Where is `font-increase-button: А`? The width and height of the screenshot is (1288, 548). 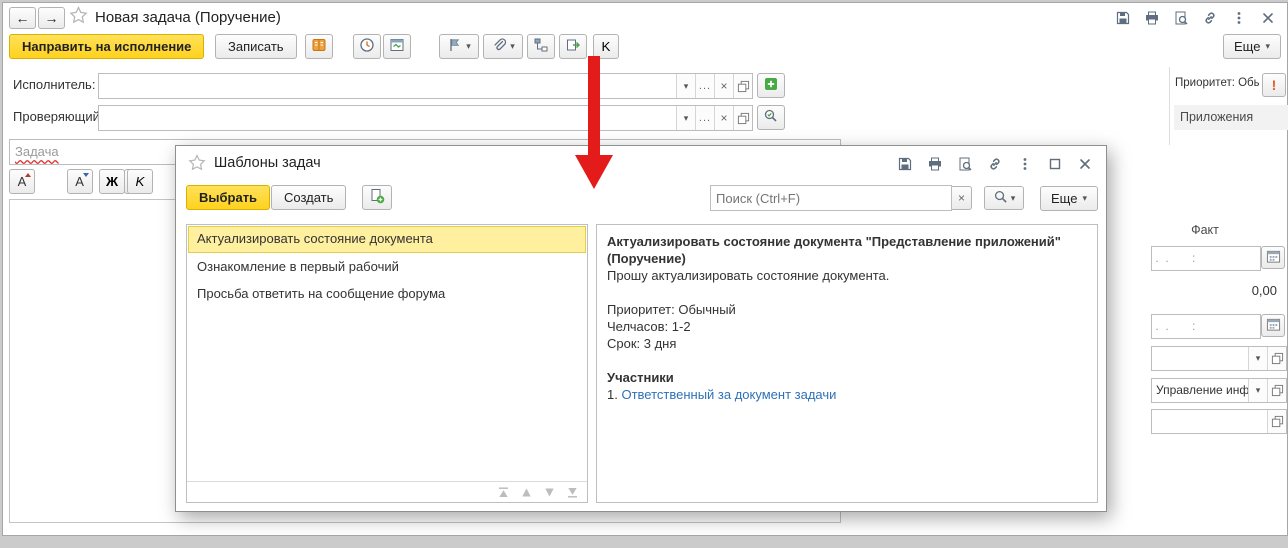 font-increase-button: А is located at coordinates (22, 181).